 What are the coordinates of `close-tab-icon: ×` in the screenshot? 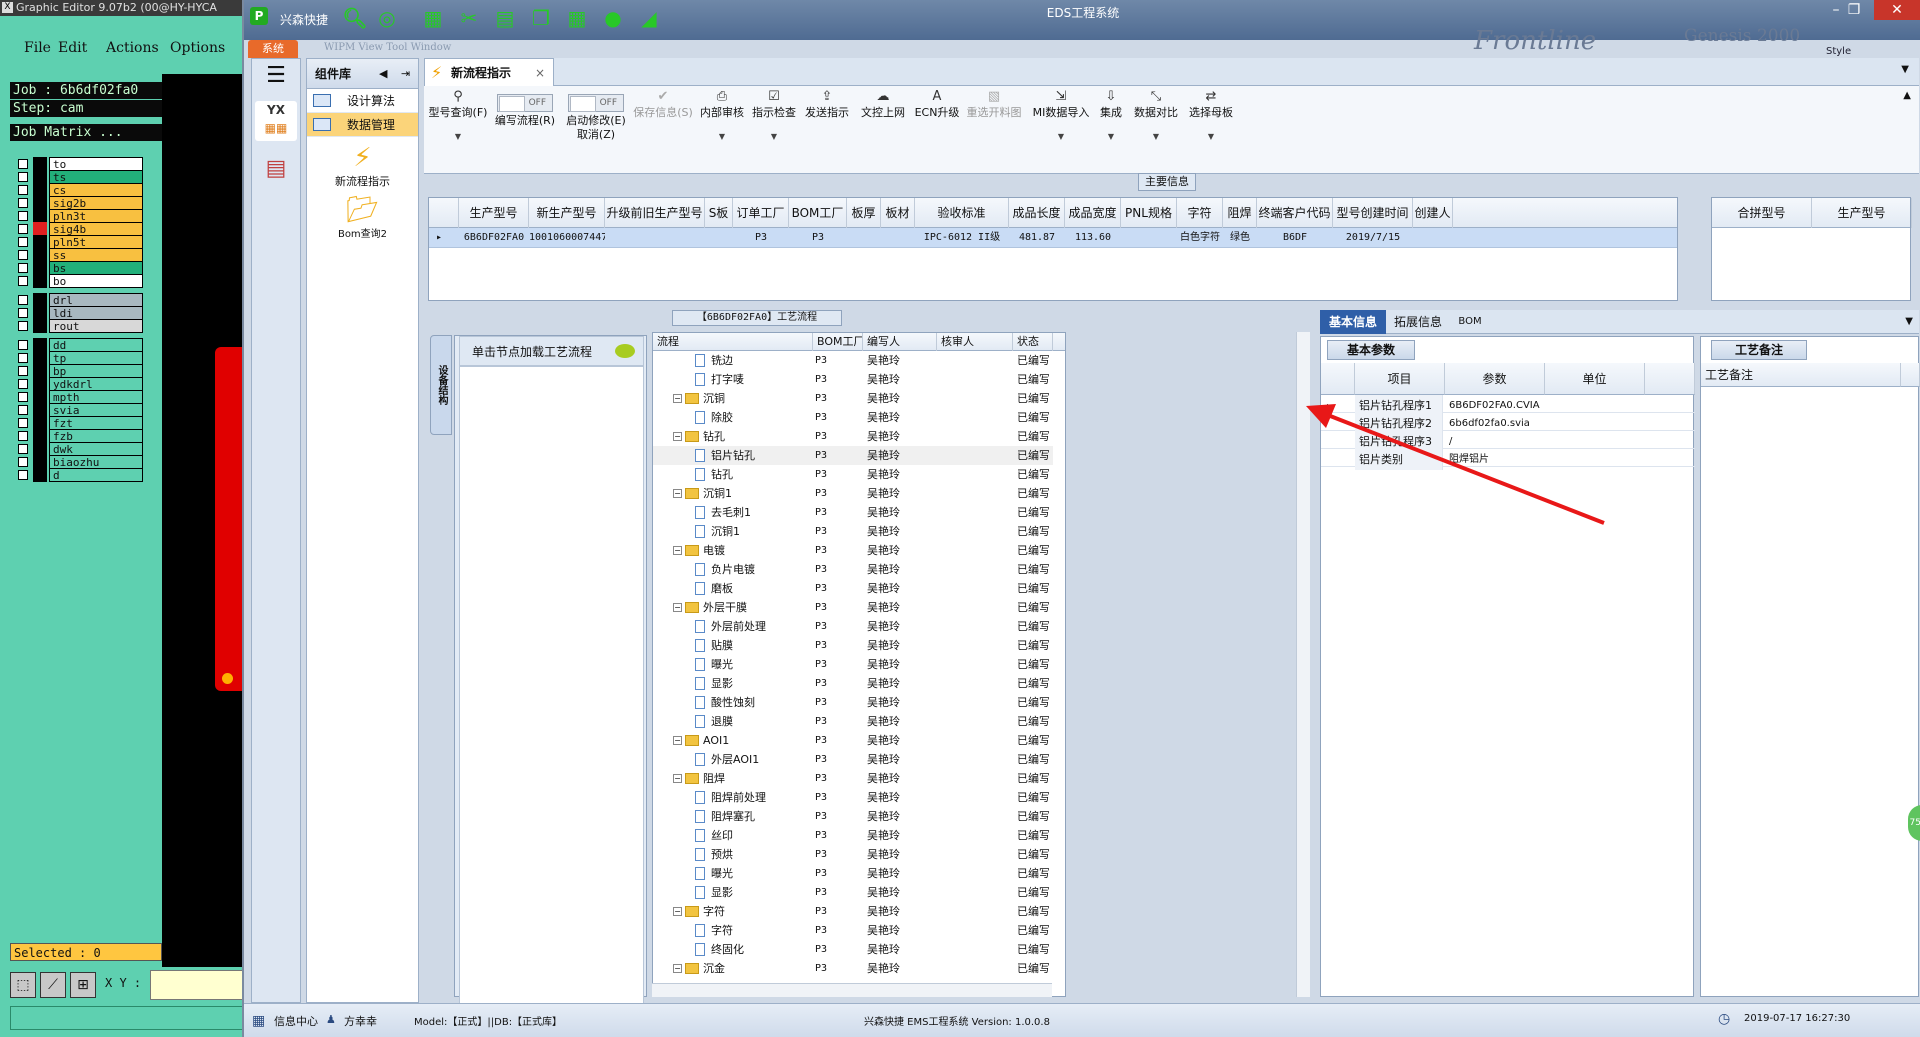 It's located at (540, 73).